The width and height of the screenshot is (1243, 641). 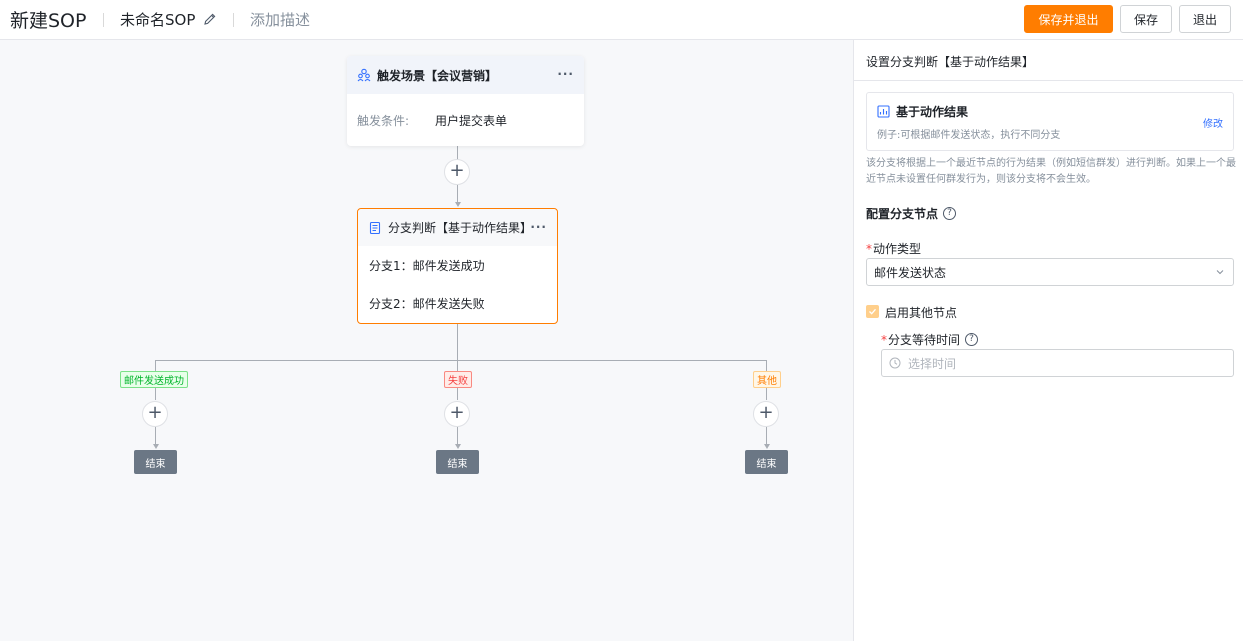 What do you see at coordinates (427, 265) in the screenshot?
I see `branch-item: 分支1：邮件发送成功` at bounding box center [427, 265].